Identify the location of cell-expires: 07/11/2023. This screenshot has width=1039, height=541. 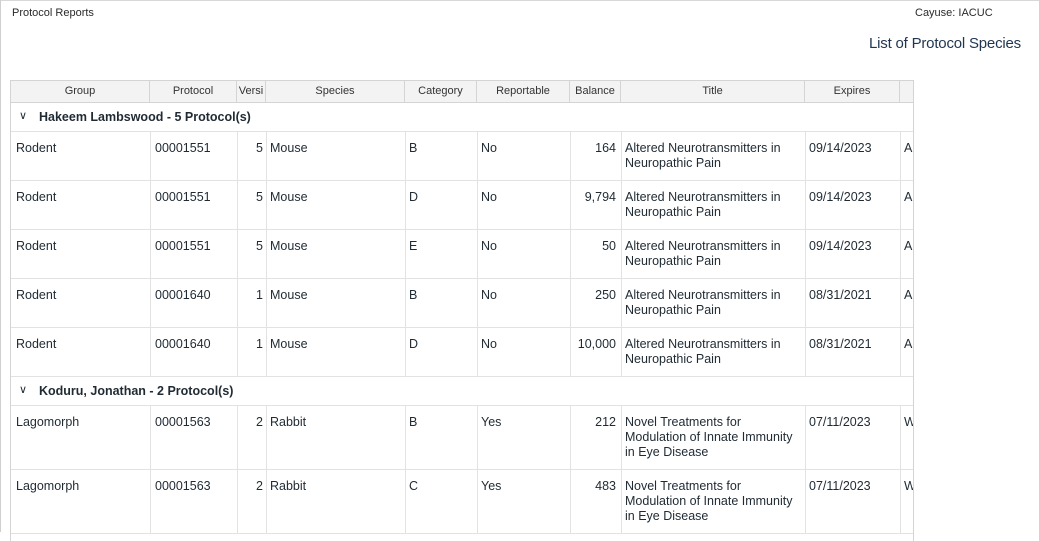
(840, 422).